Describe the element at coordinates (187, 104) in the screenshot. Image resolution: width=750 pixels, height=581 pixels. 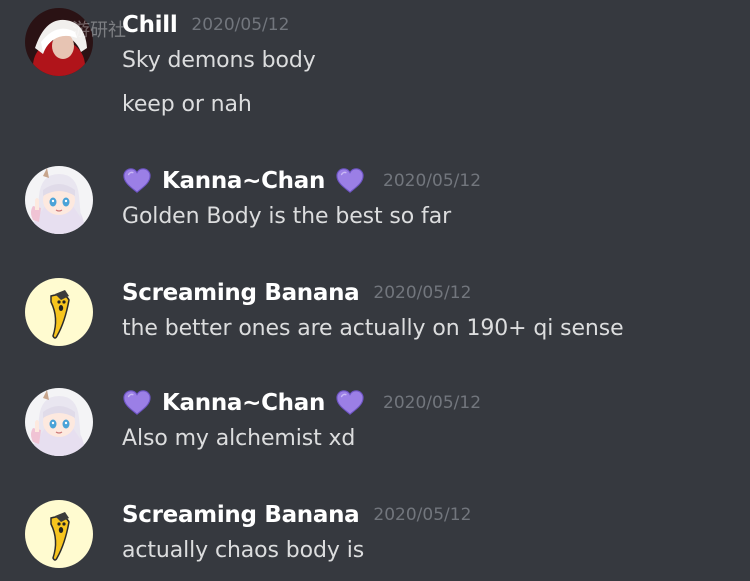
I see `message-text: keep or nah` at that location.